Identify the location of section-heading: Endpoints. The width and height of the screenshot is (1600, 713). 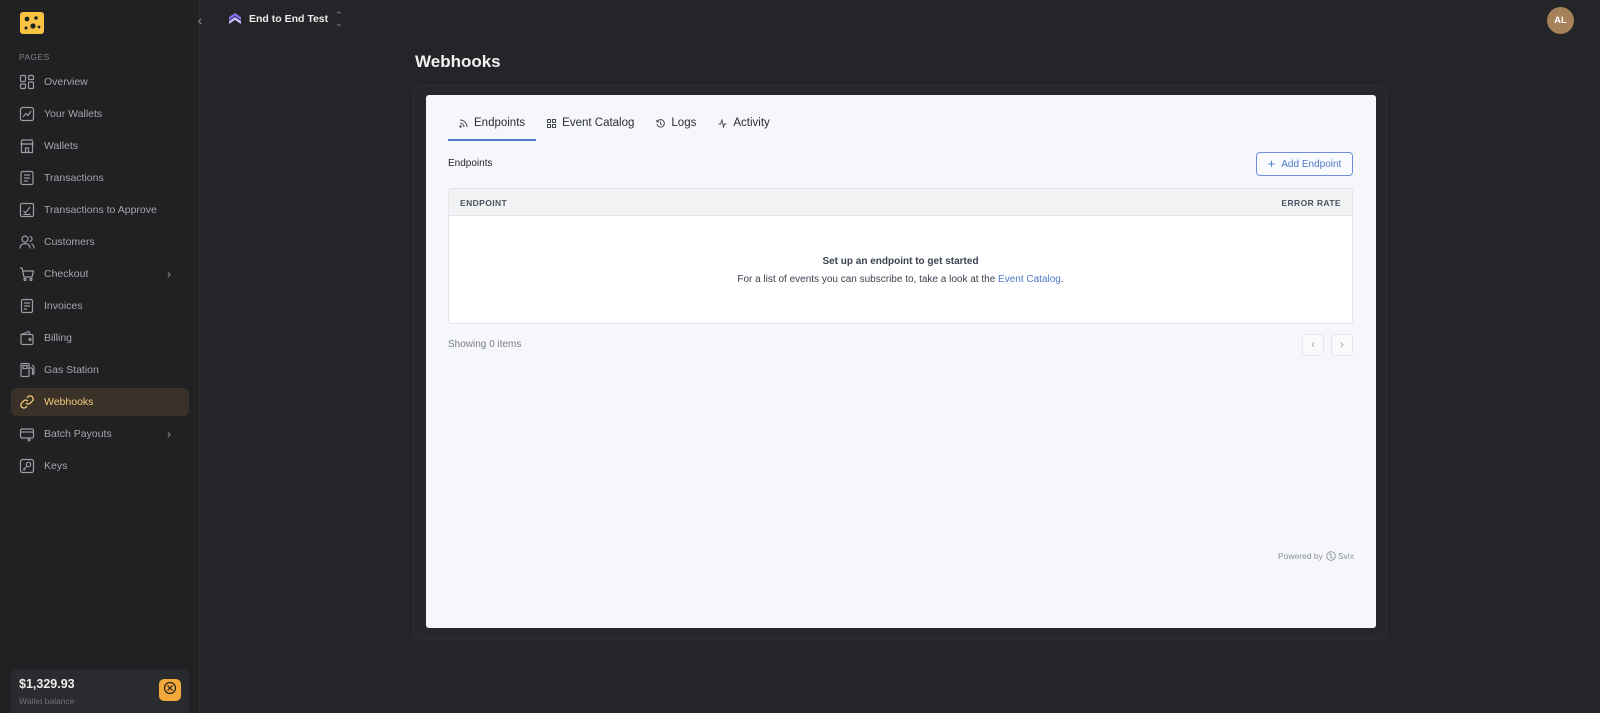
(470, 163).